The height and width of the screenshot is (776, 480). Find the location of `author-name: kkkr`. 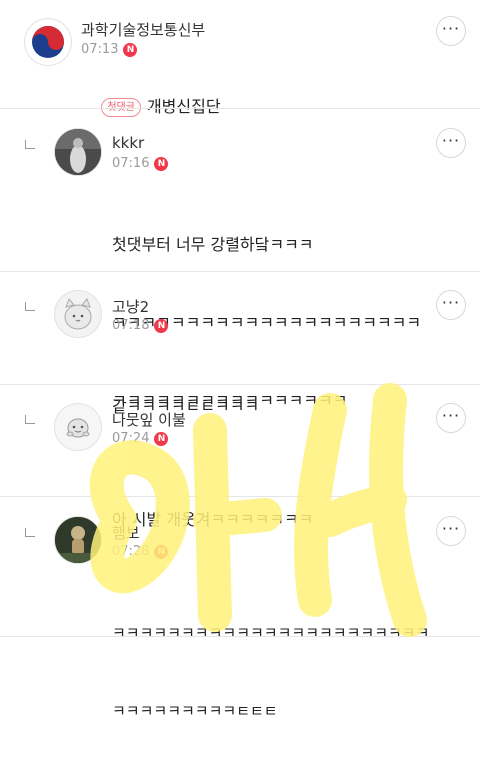

author-name: kkkr is located at coordinates (128, 143).